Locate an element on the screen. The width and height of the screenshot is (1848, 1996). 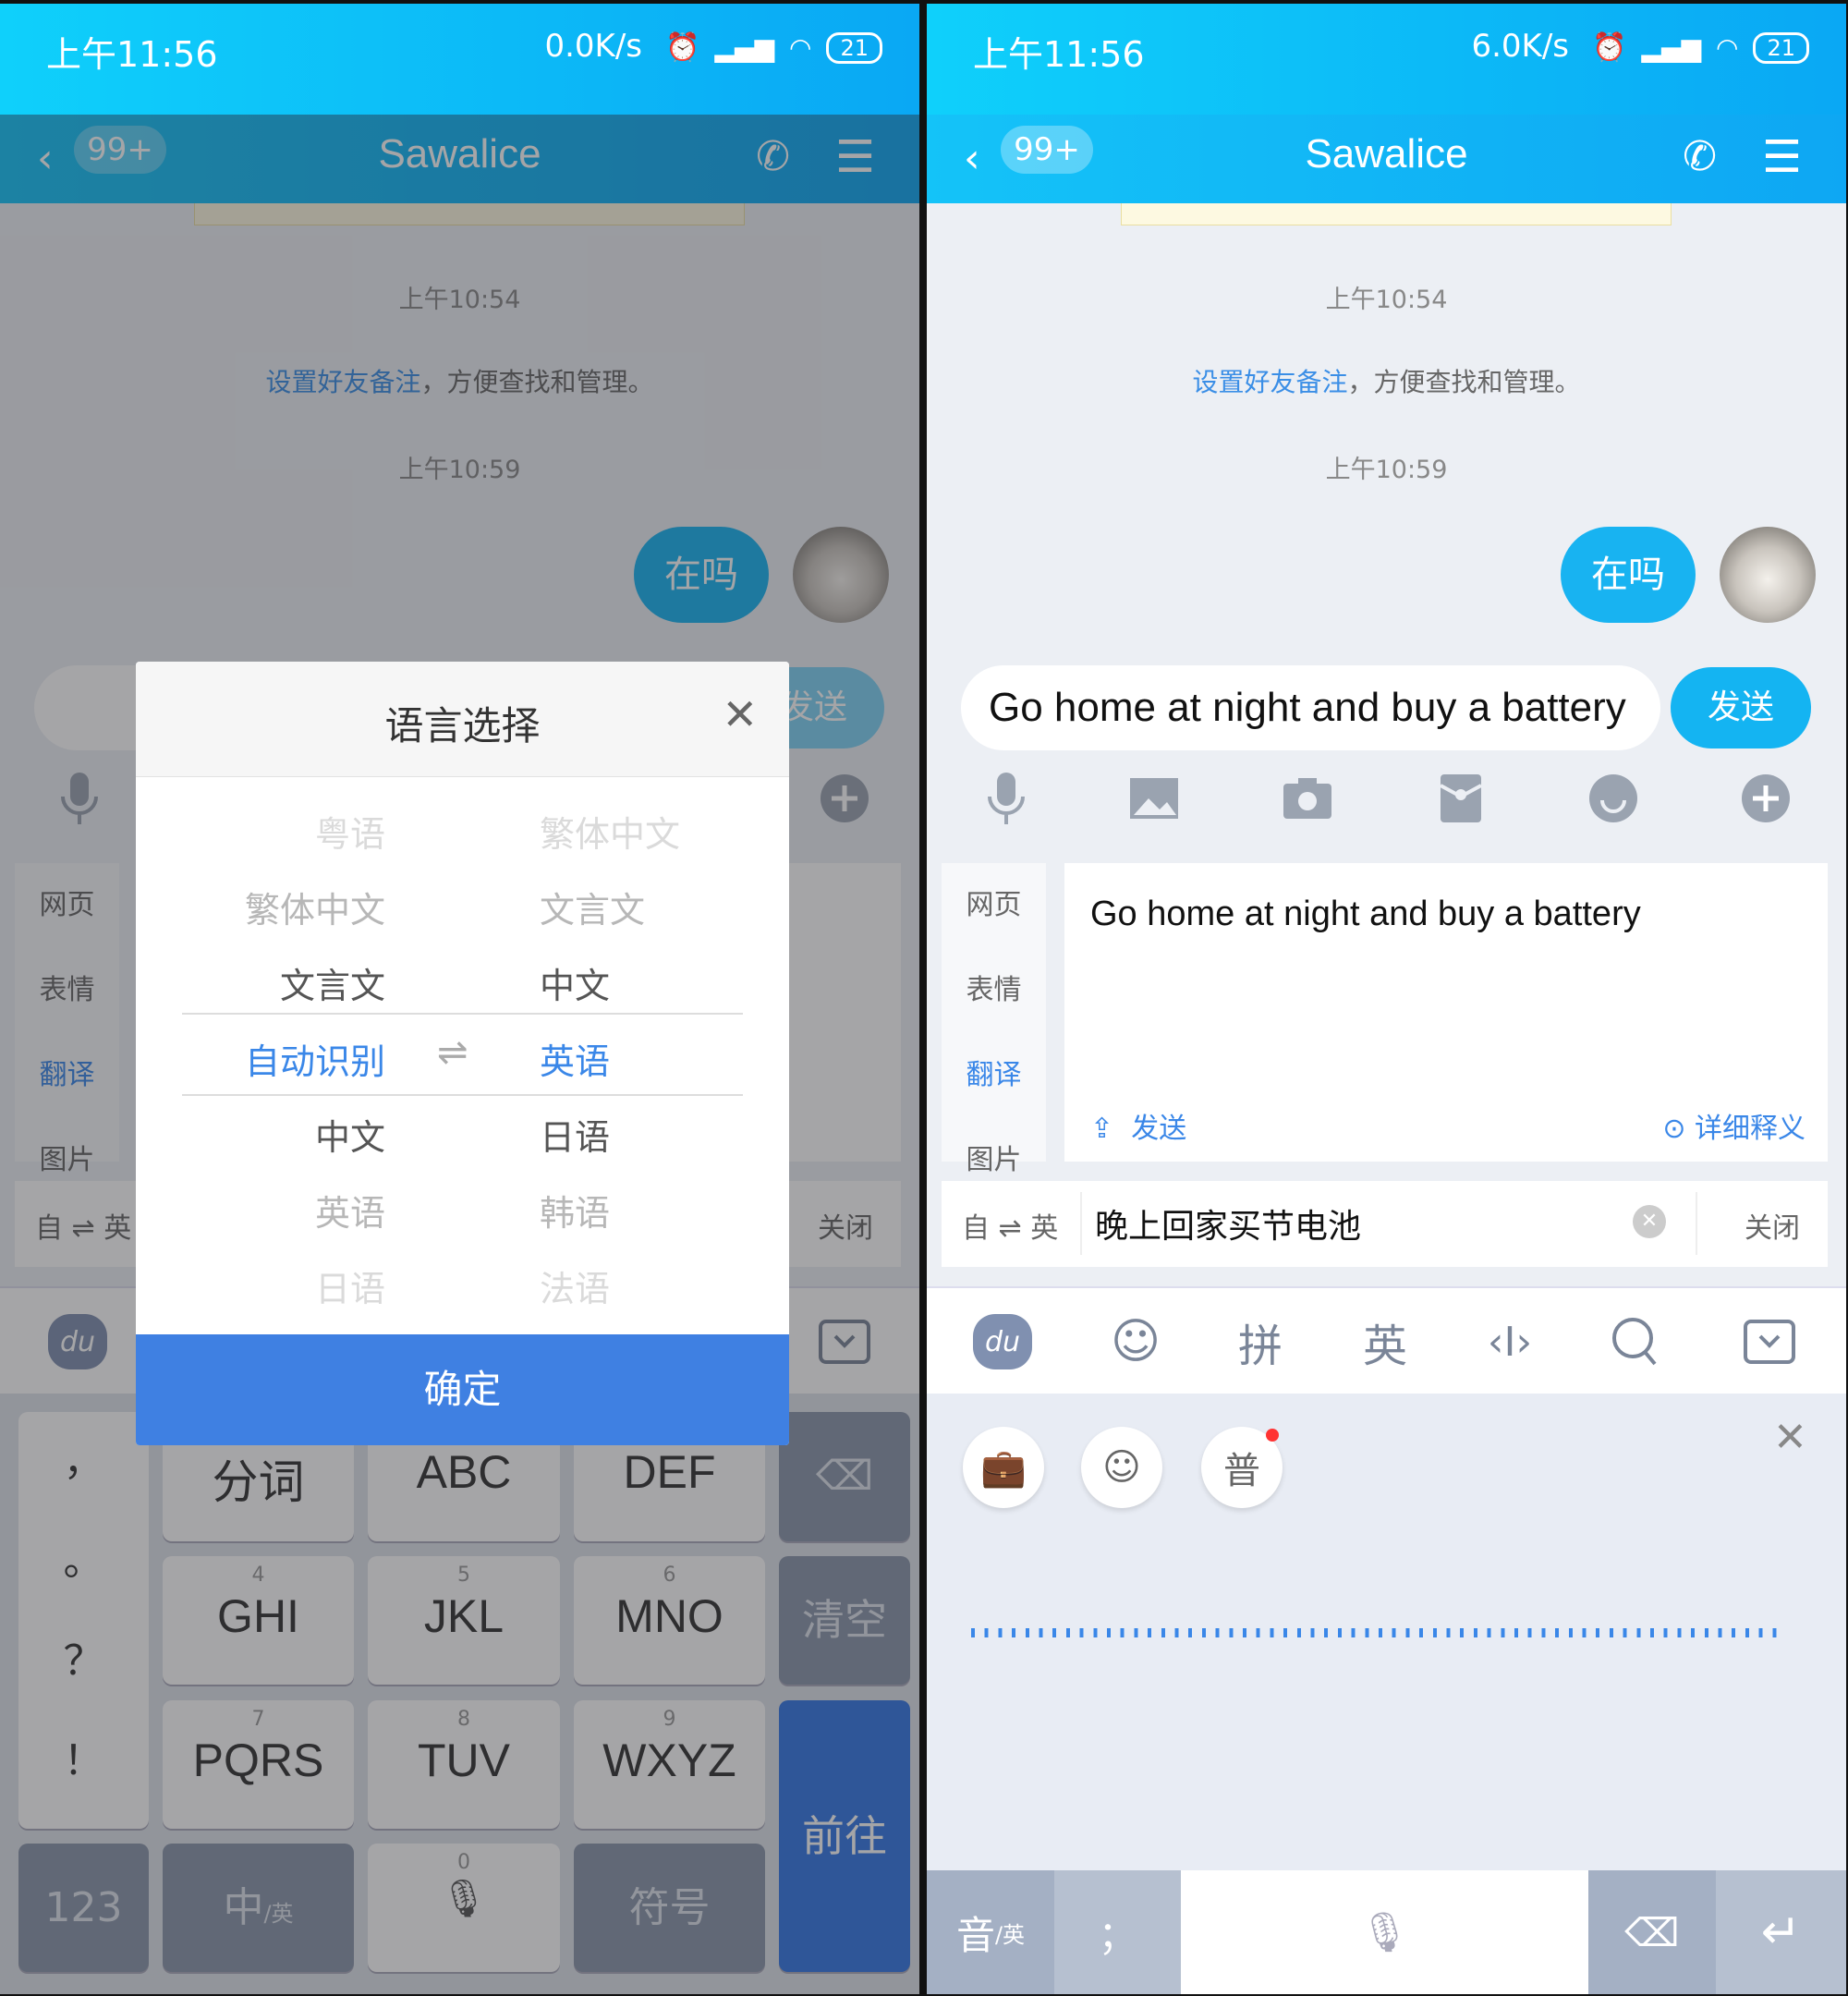
network-speed: 0.0K/s is located at coordinates (593, 46).